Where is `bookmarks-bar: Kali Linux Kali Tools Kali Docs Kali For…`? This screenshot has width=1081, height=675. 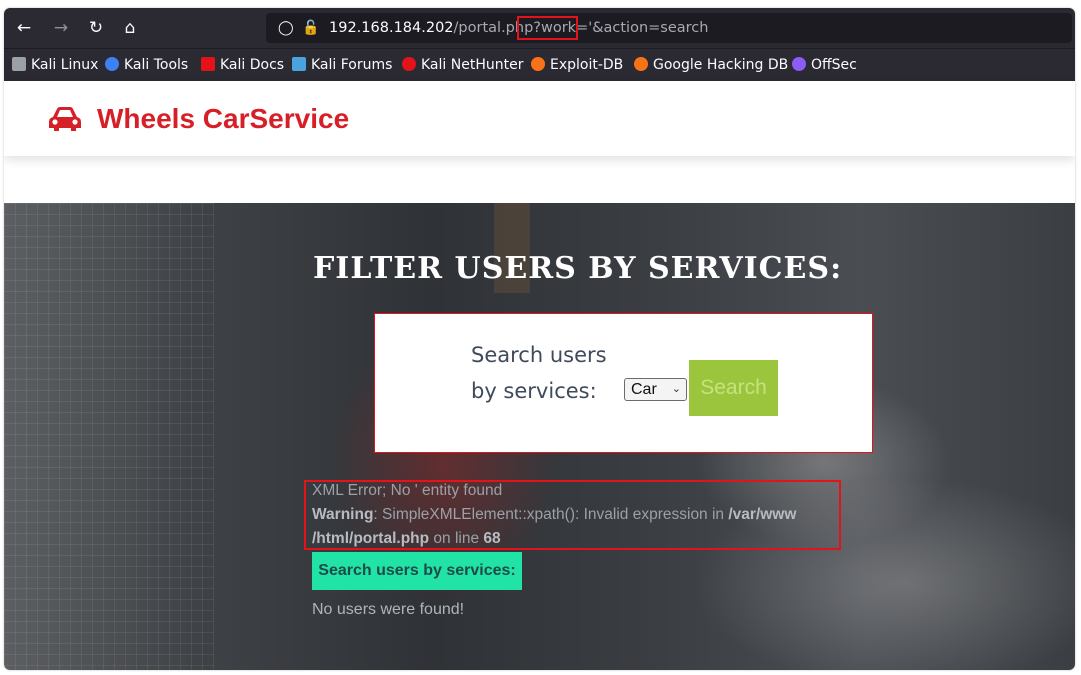 bookmarks-bar: Kali Linux Kali Tools Kali Docs Kali For… is located at coordinates (539, 64).